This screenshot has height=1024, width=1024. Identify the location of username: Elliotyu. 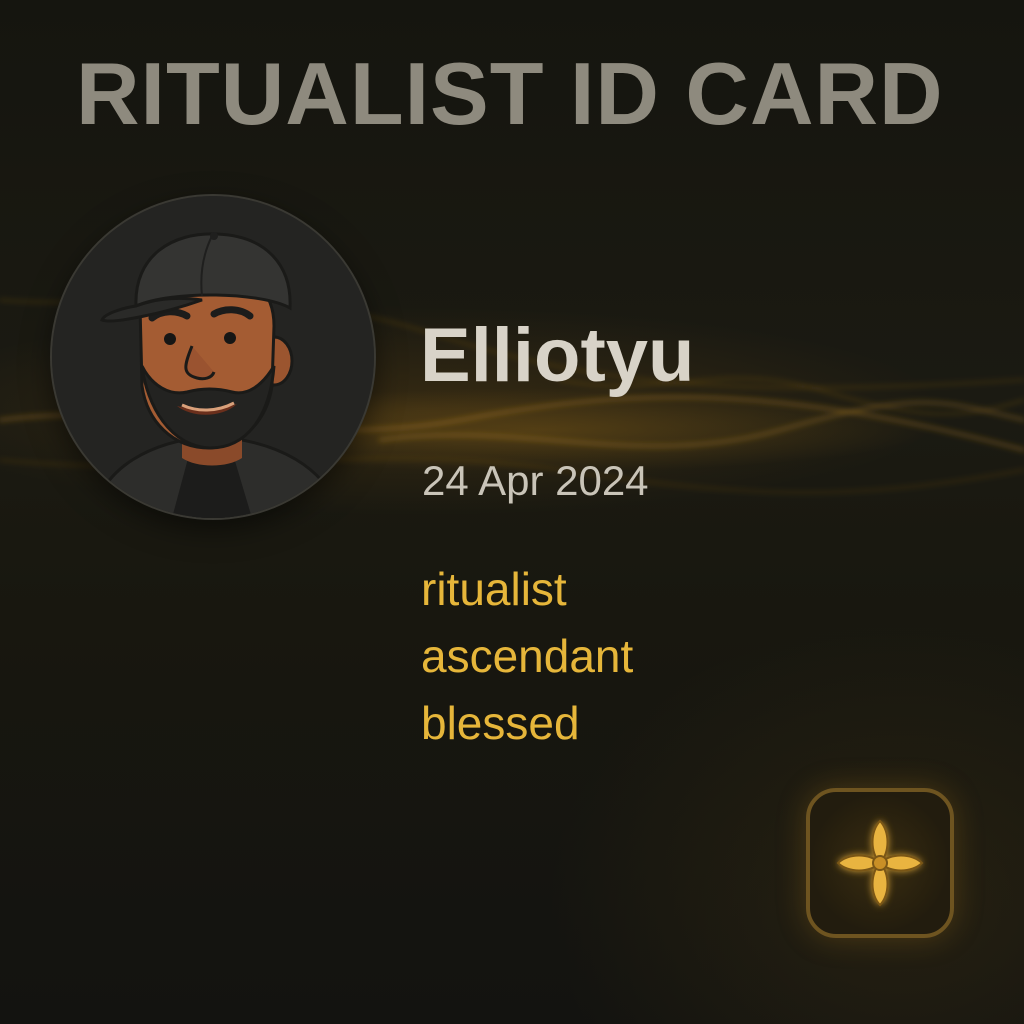
(557, 355).